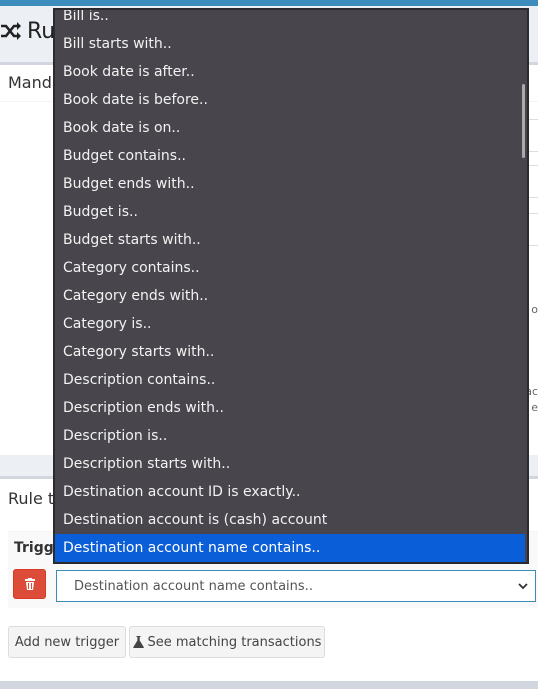 The image size is (538, 692). I want to click on dropdown-option: Budget ends with.., so click(290, 184).